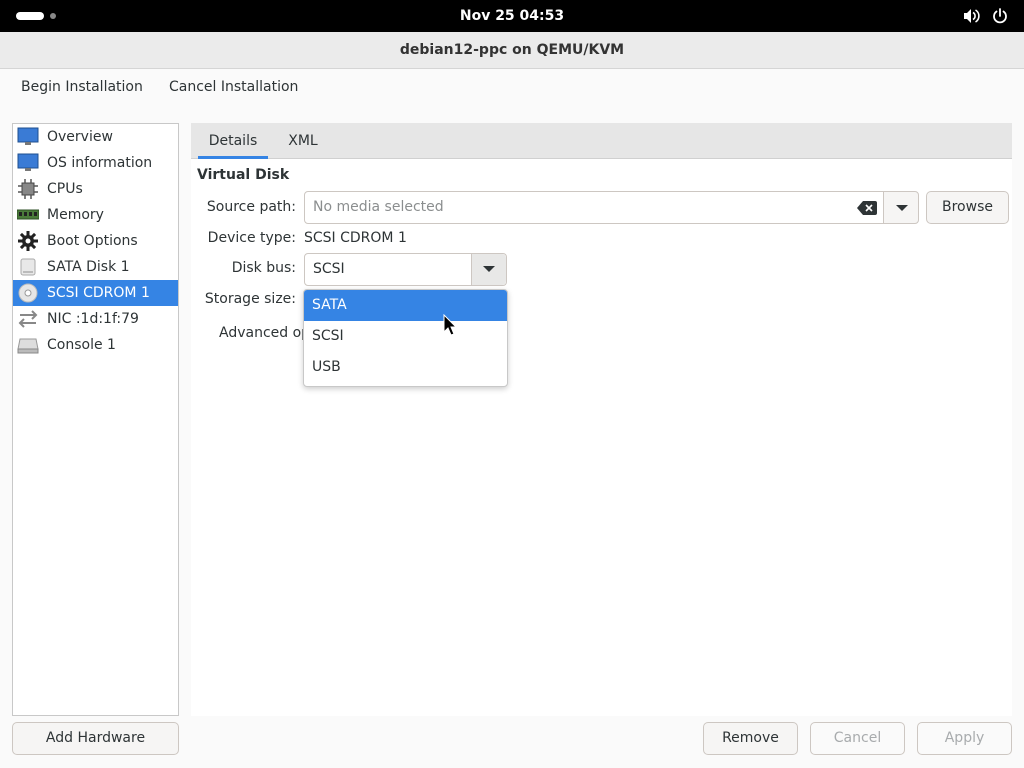 This screenshot has height=768, width=1024. Describe the element at coordinates (967, 207) in the screenshot. I see `browse-button: Browse` at that location.